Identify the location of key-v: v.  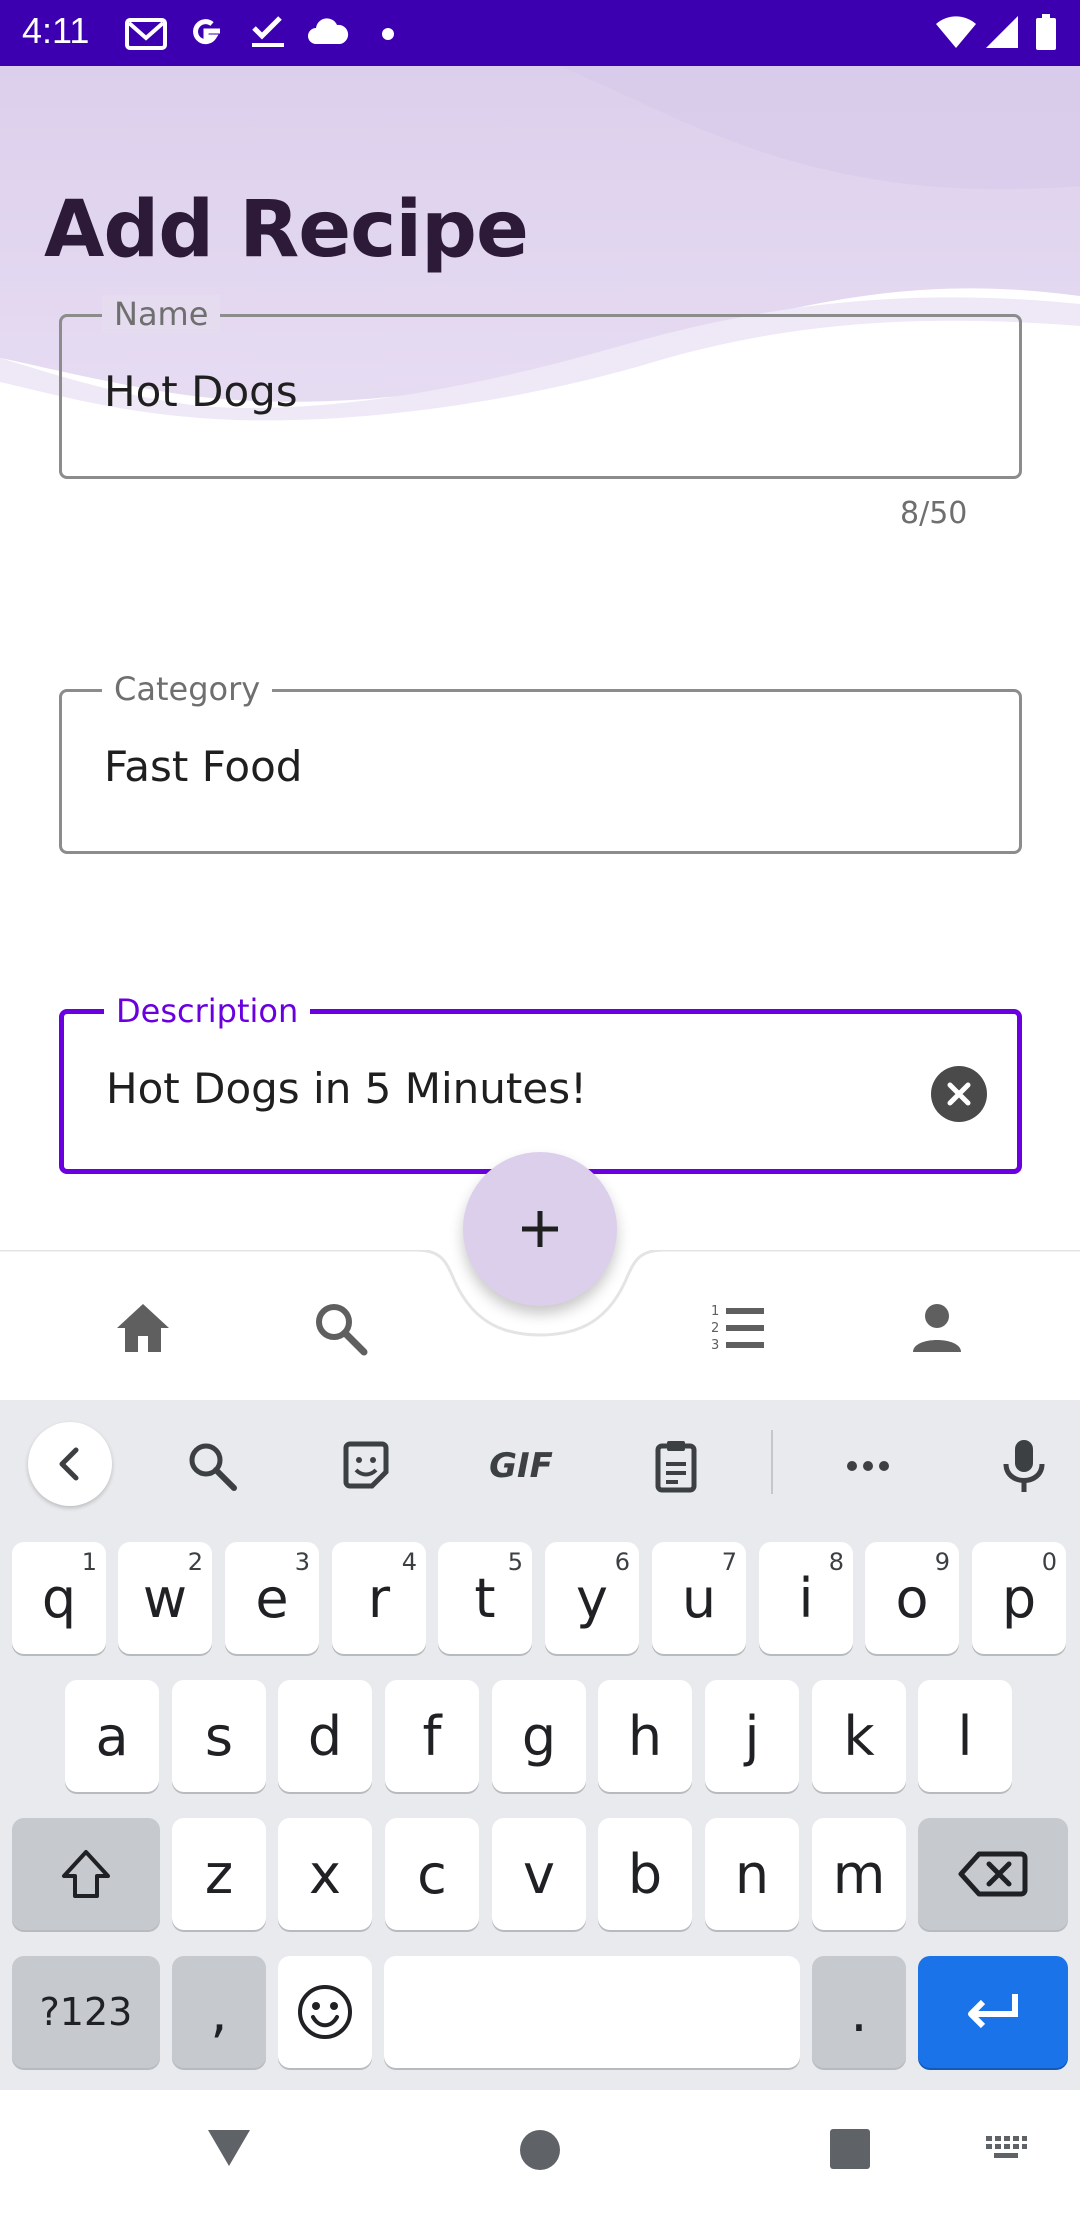
(539, 1874).